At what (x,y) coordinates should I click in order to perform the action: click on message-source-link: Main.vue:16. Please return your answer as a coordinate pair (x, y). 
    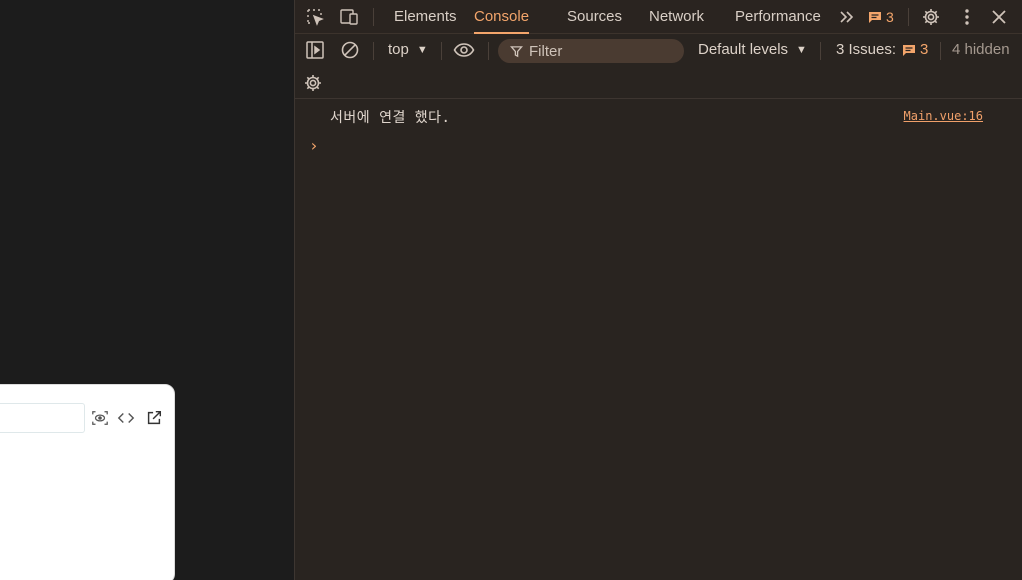
    Looking at the image, I should click on (943, 116).